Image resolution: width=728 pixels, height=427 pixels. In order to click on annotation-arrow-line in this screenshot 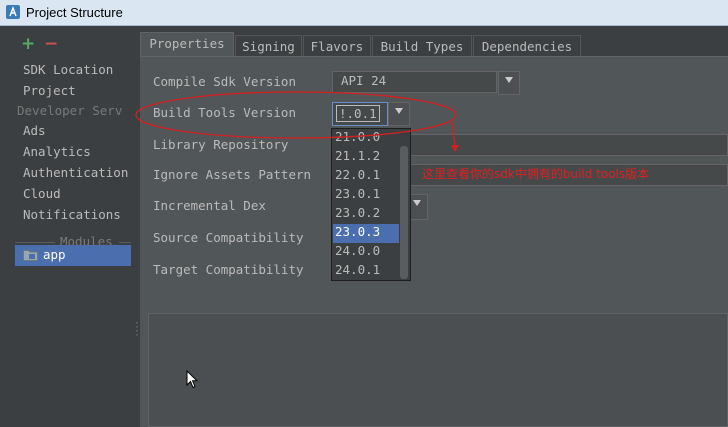, I will do `click(453, 134)`.